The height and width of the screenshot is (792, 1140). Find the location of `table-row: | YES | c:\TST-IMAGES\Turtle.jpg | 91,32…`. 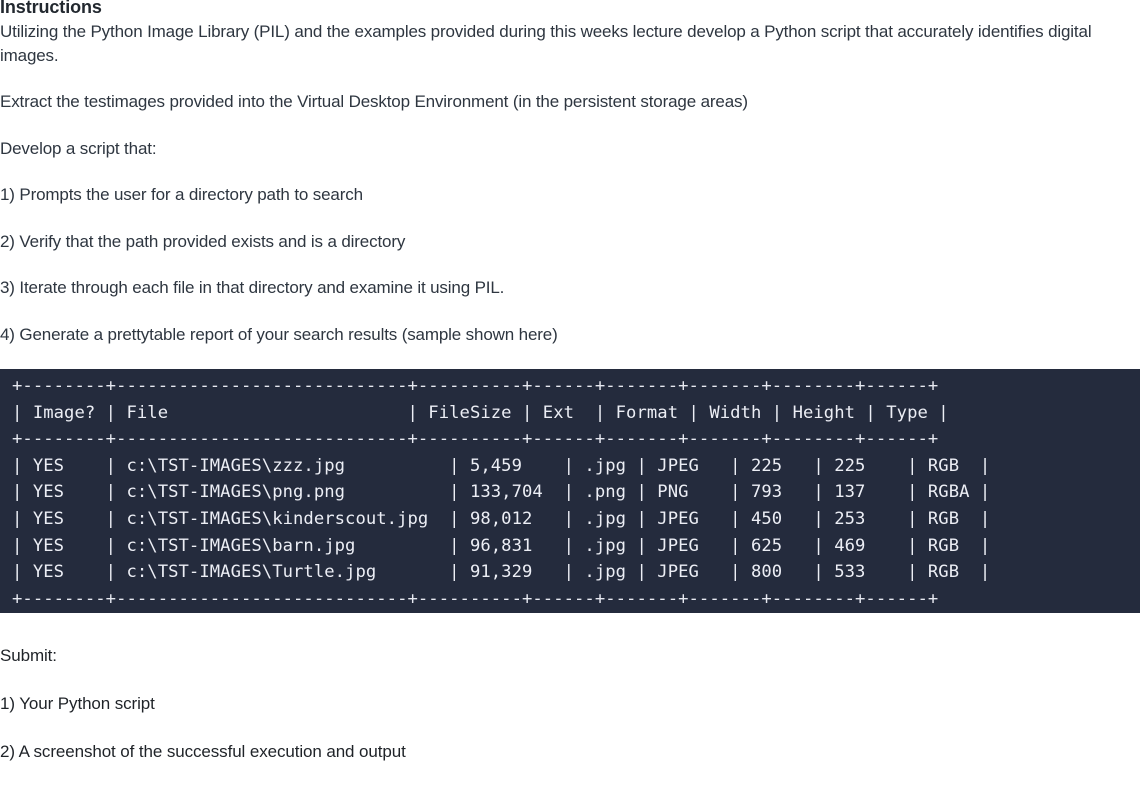

table-row: | YES | c:\TST-IMAGES\Turtle.jpg | 91,32… is located at coordinates (501, 572).